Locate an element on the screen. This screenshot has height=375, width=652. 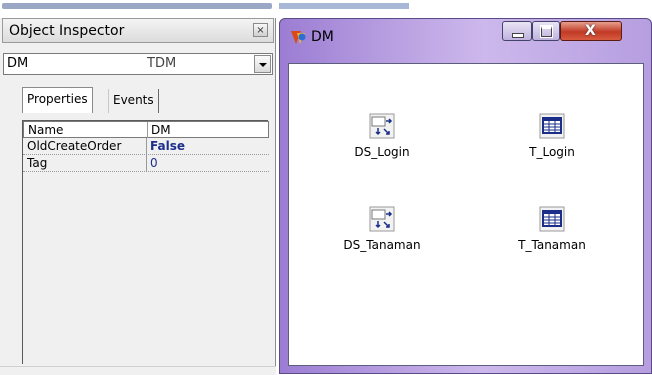
maximize-icon is located at coordinates (546, 31).